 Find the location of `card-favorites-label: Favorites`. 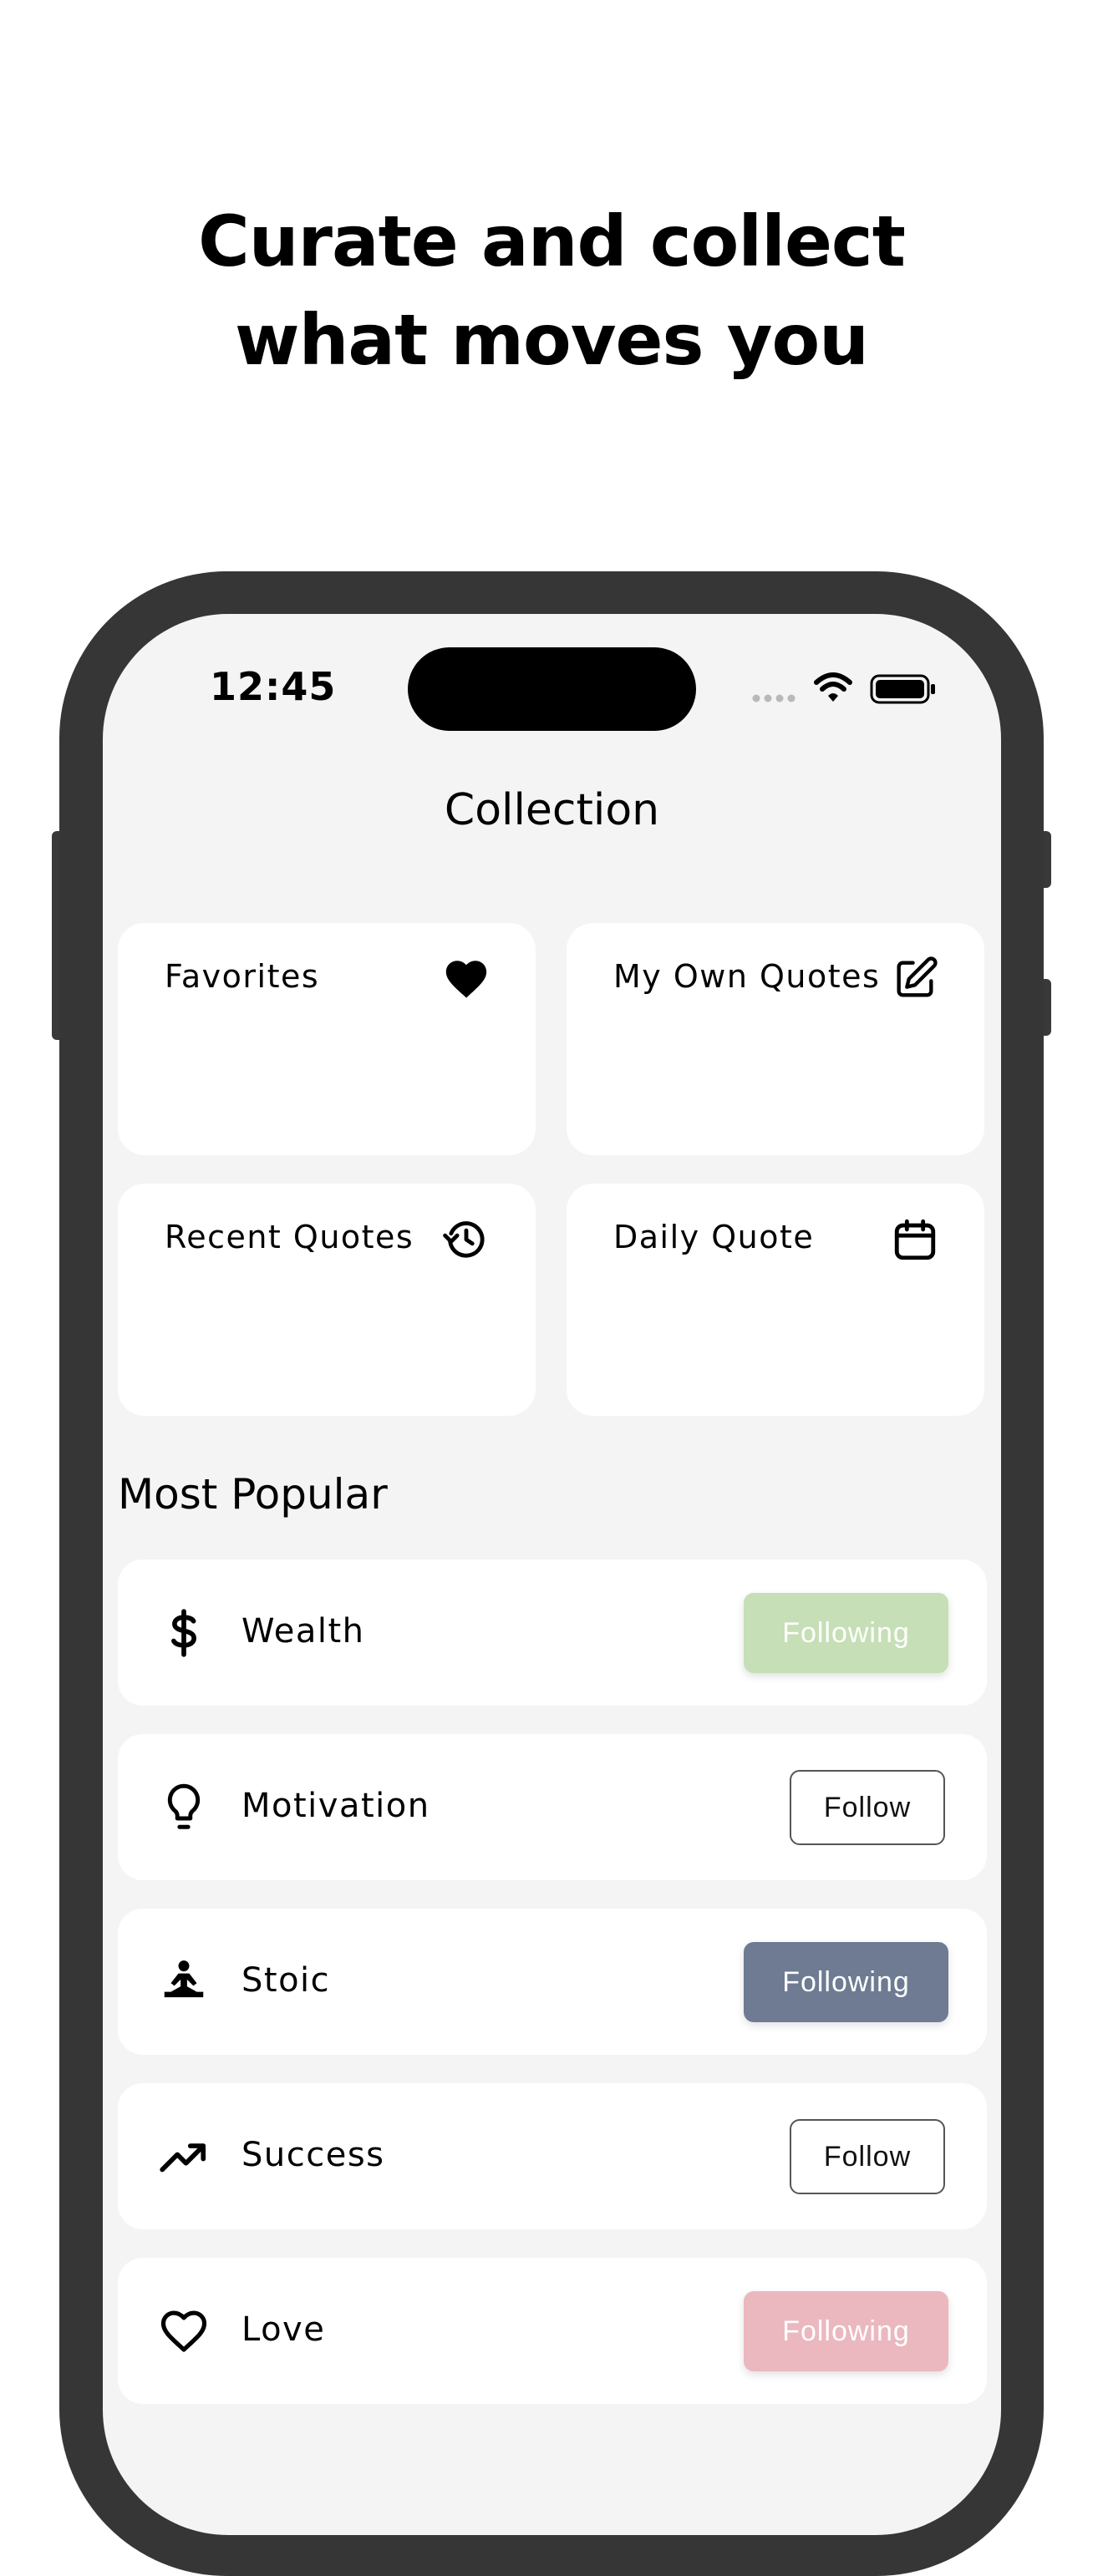

card-favorites-label: Favorites is located at coordinates (242, 976).